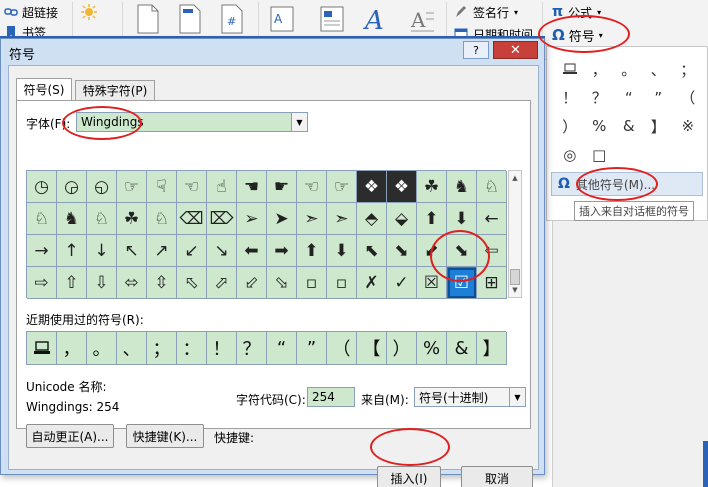 This screenshot has height=487, width=708. Describe the element at coordinates (42, 348) in the screenshot. I see `recent-symbol-cell` at that location.